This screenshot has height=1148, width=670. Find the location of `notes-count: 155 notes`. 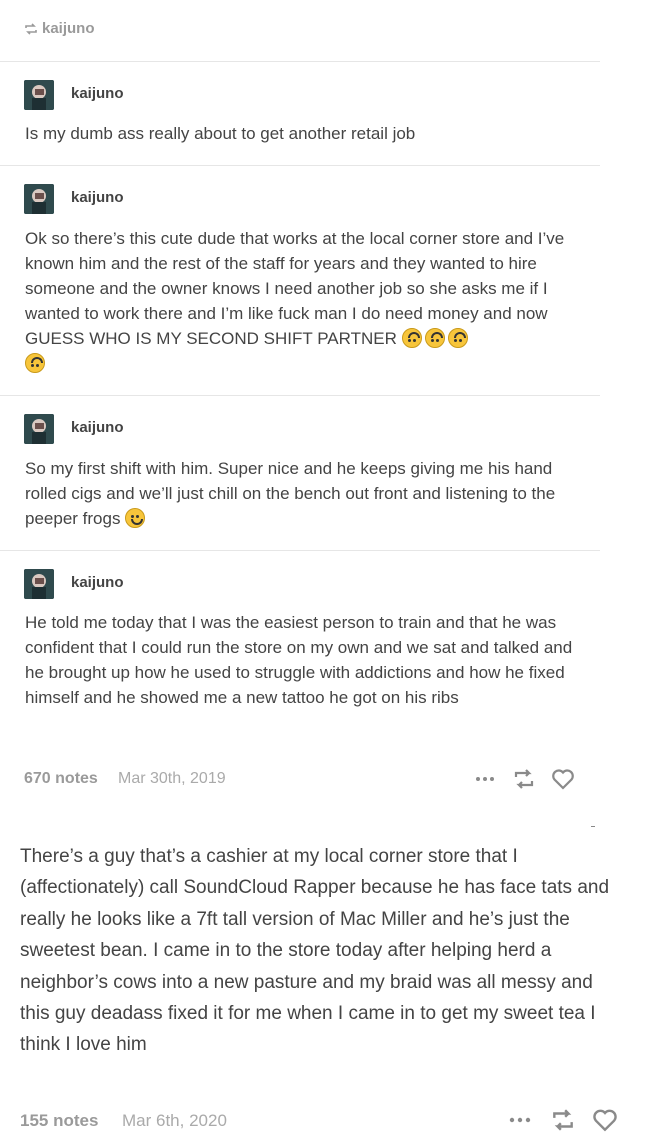

notes-count: 155 notes is located at coordinates (59, 1121).